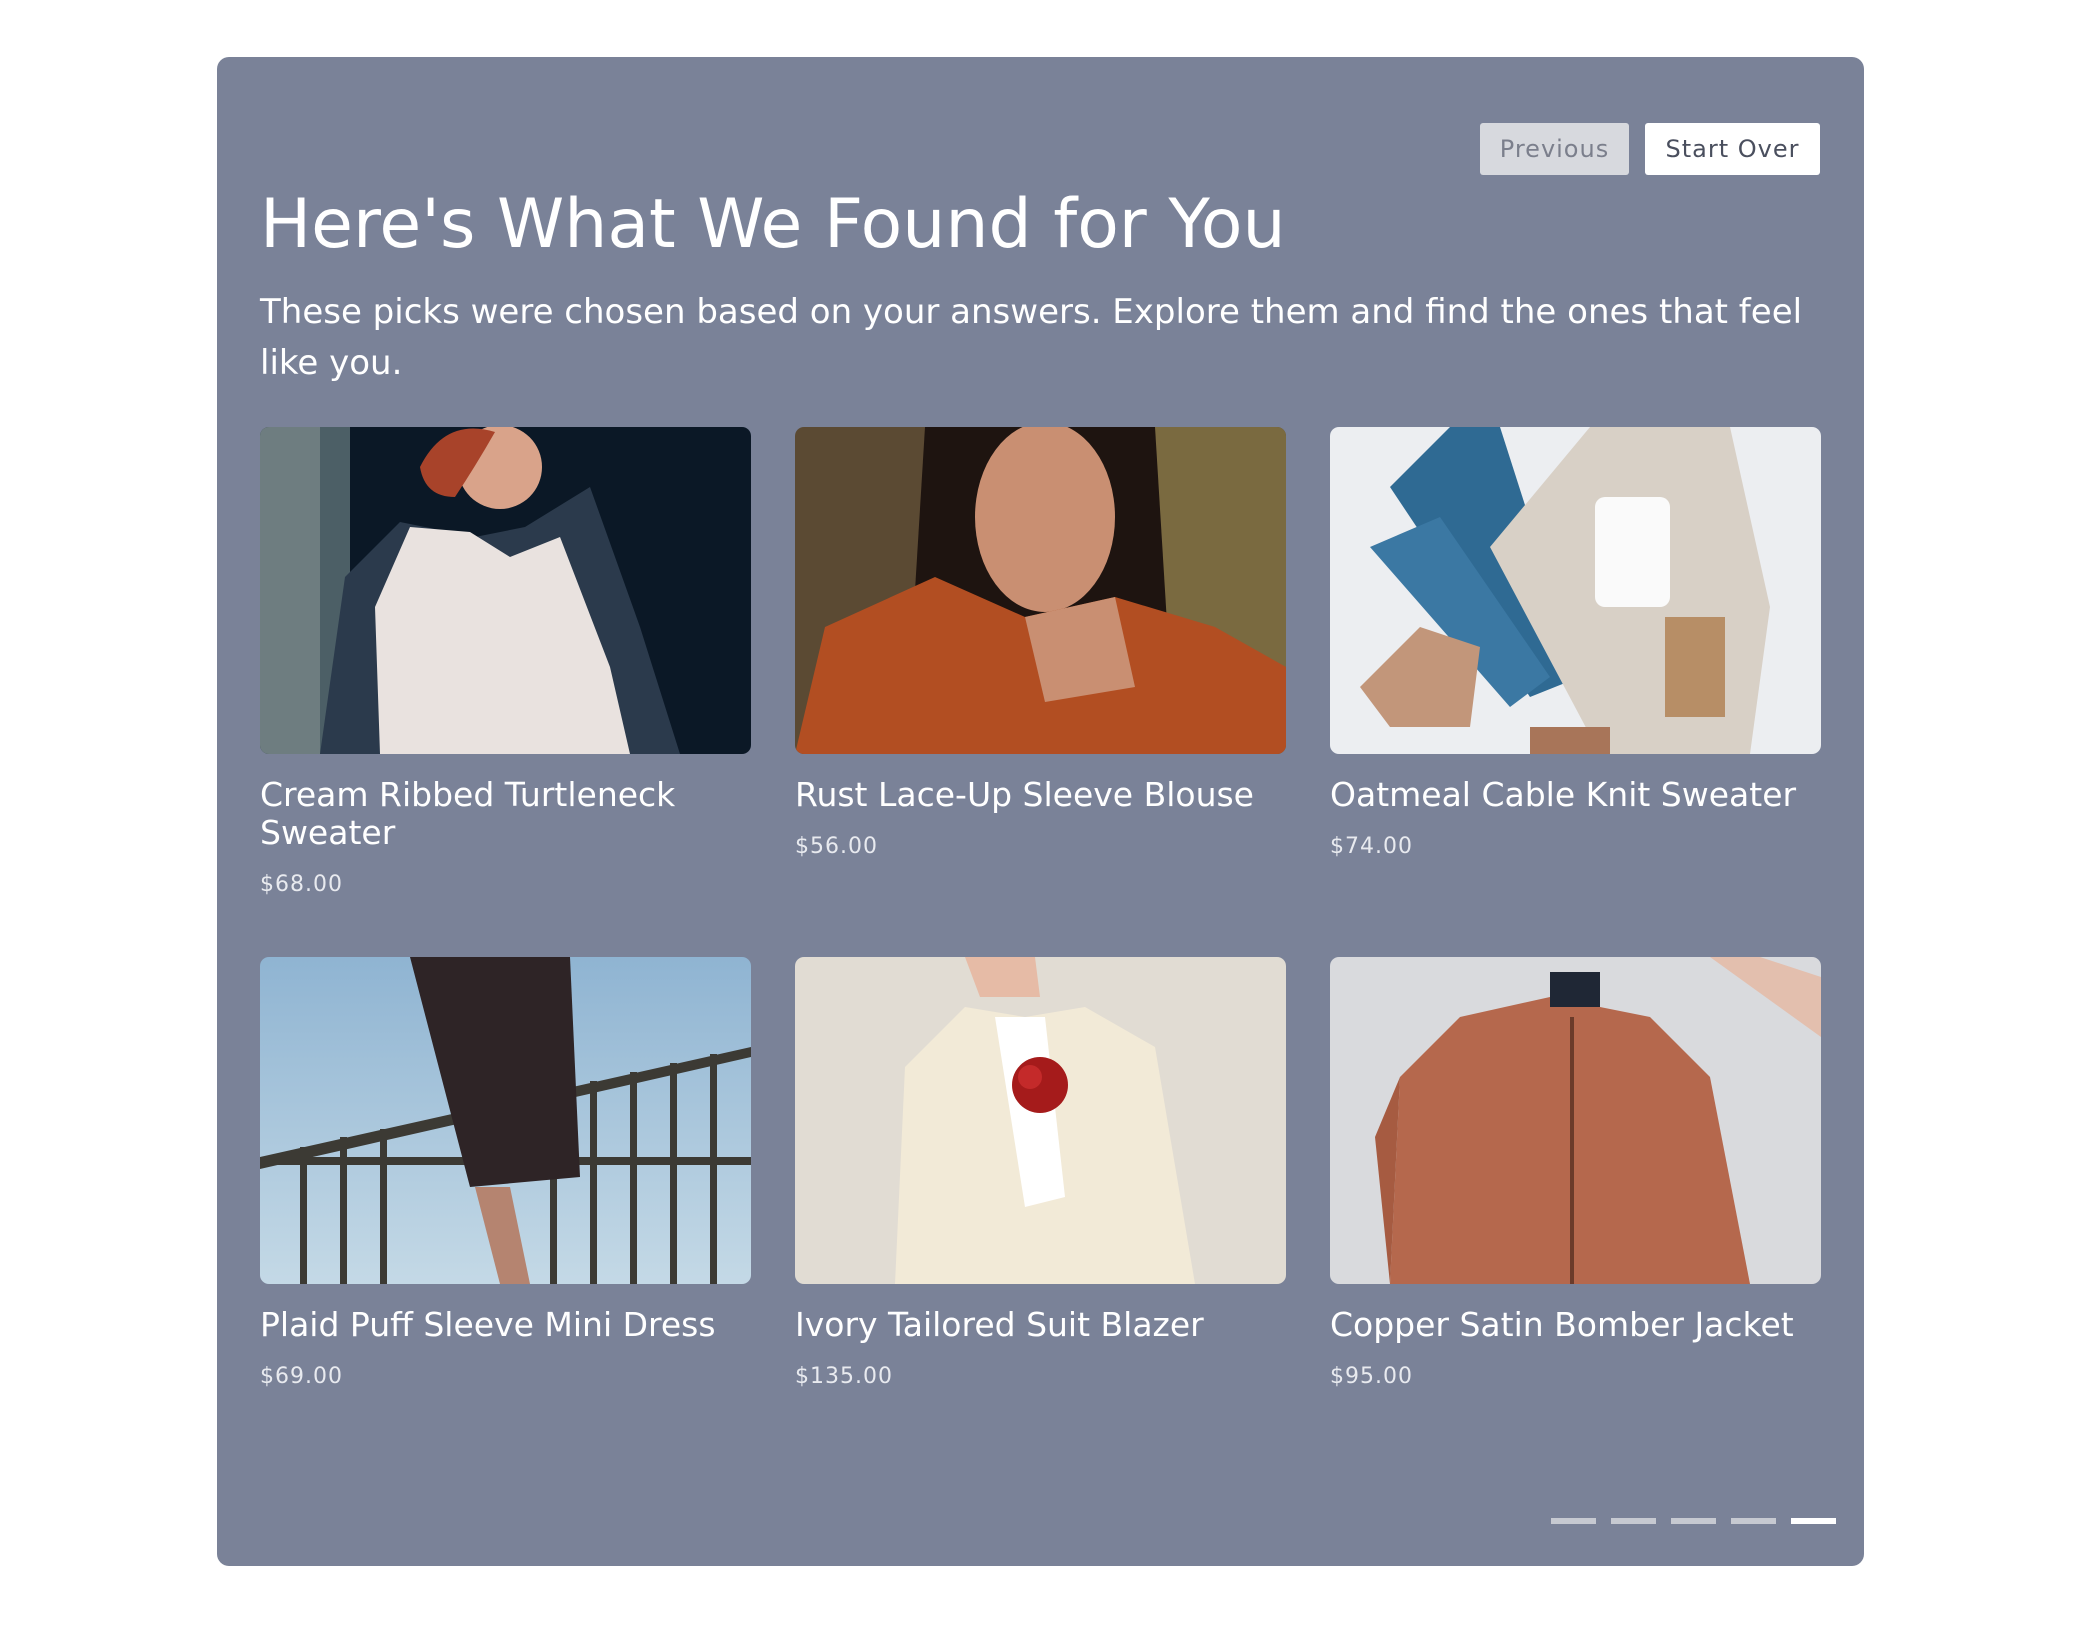  I want to click on product-card: Ivory Tailored Suit Blazer $135.00, so click(1040, 1222).